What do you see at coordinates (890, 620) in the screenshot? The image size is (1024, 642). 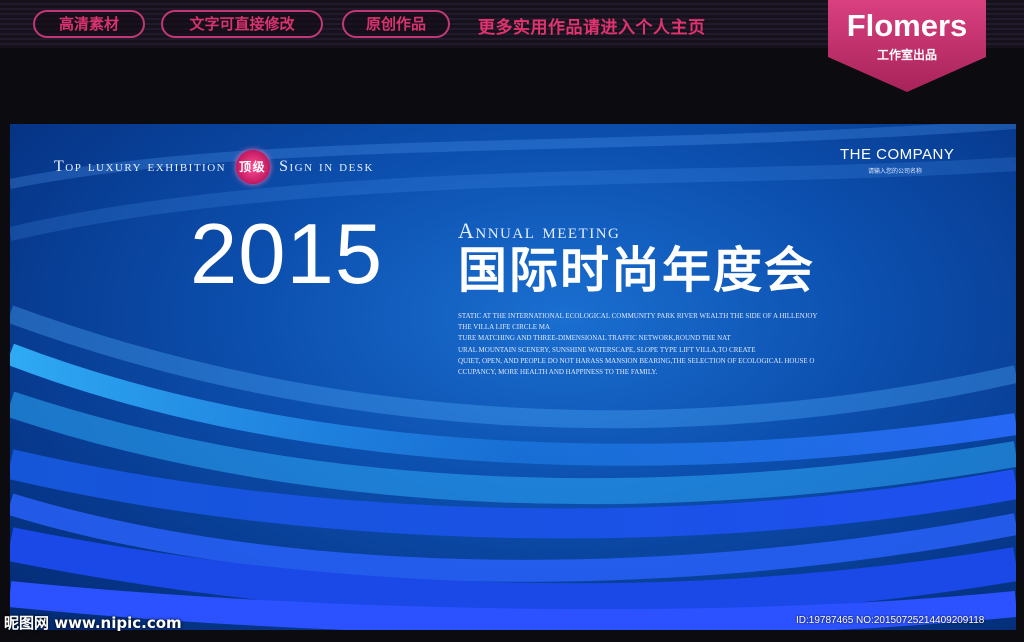 I see `image-id-label: ID:19787465 NO:20150725214409209118` at bounding box center [890, 620].